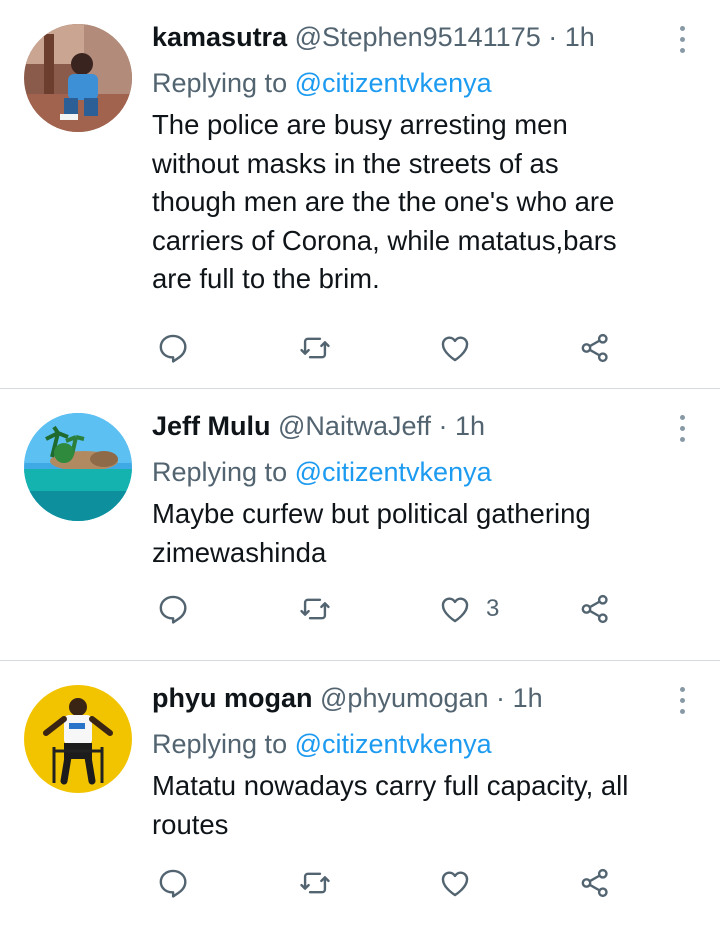 Image resolution: width=720 pixels, height=929 pixels. Describe the element at coordinates (232, 698) in the screenshot. I see `display-name: phyu mogan` at that location.